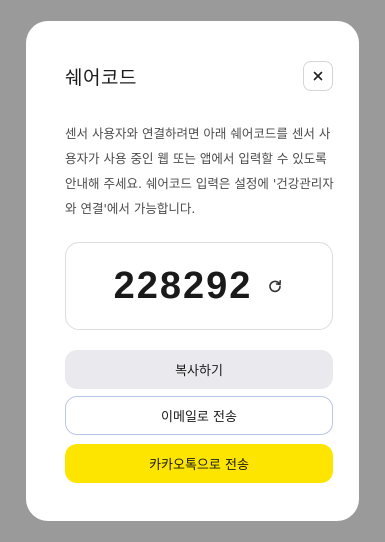 This screenshot has height=542, width=385. I want to click on close-icon, so click(318, 76).